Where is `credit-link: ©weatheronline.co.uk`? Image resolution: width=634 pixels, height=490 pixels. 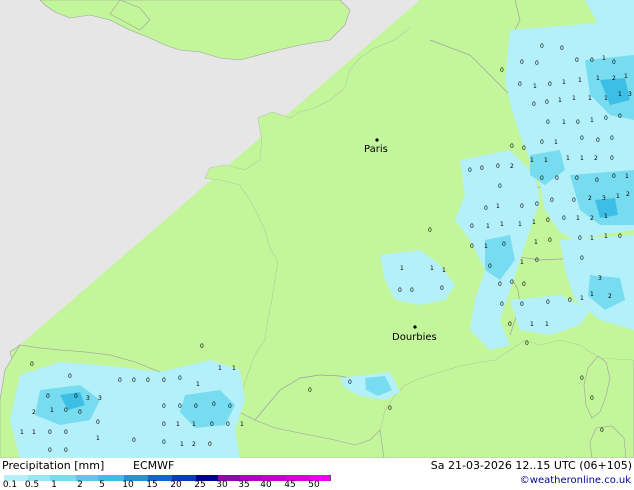
credit-link: ©weatheronline.co.uk is located at coordinates (575, 480).